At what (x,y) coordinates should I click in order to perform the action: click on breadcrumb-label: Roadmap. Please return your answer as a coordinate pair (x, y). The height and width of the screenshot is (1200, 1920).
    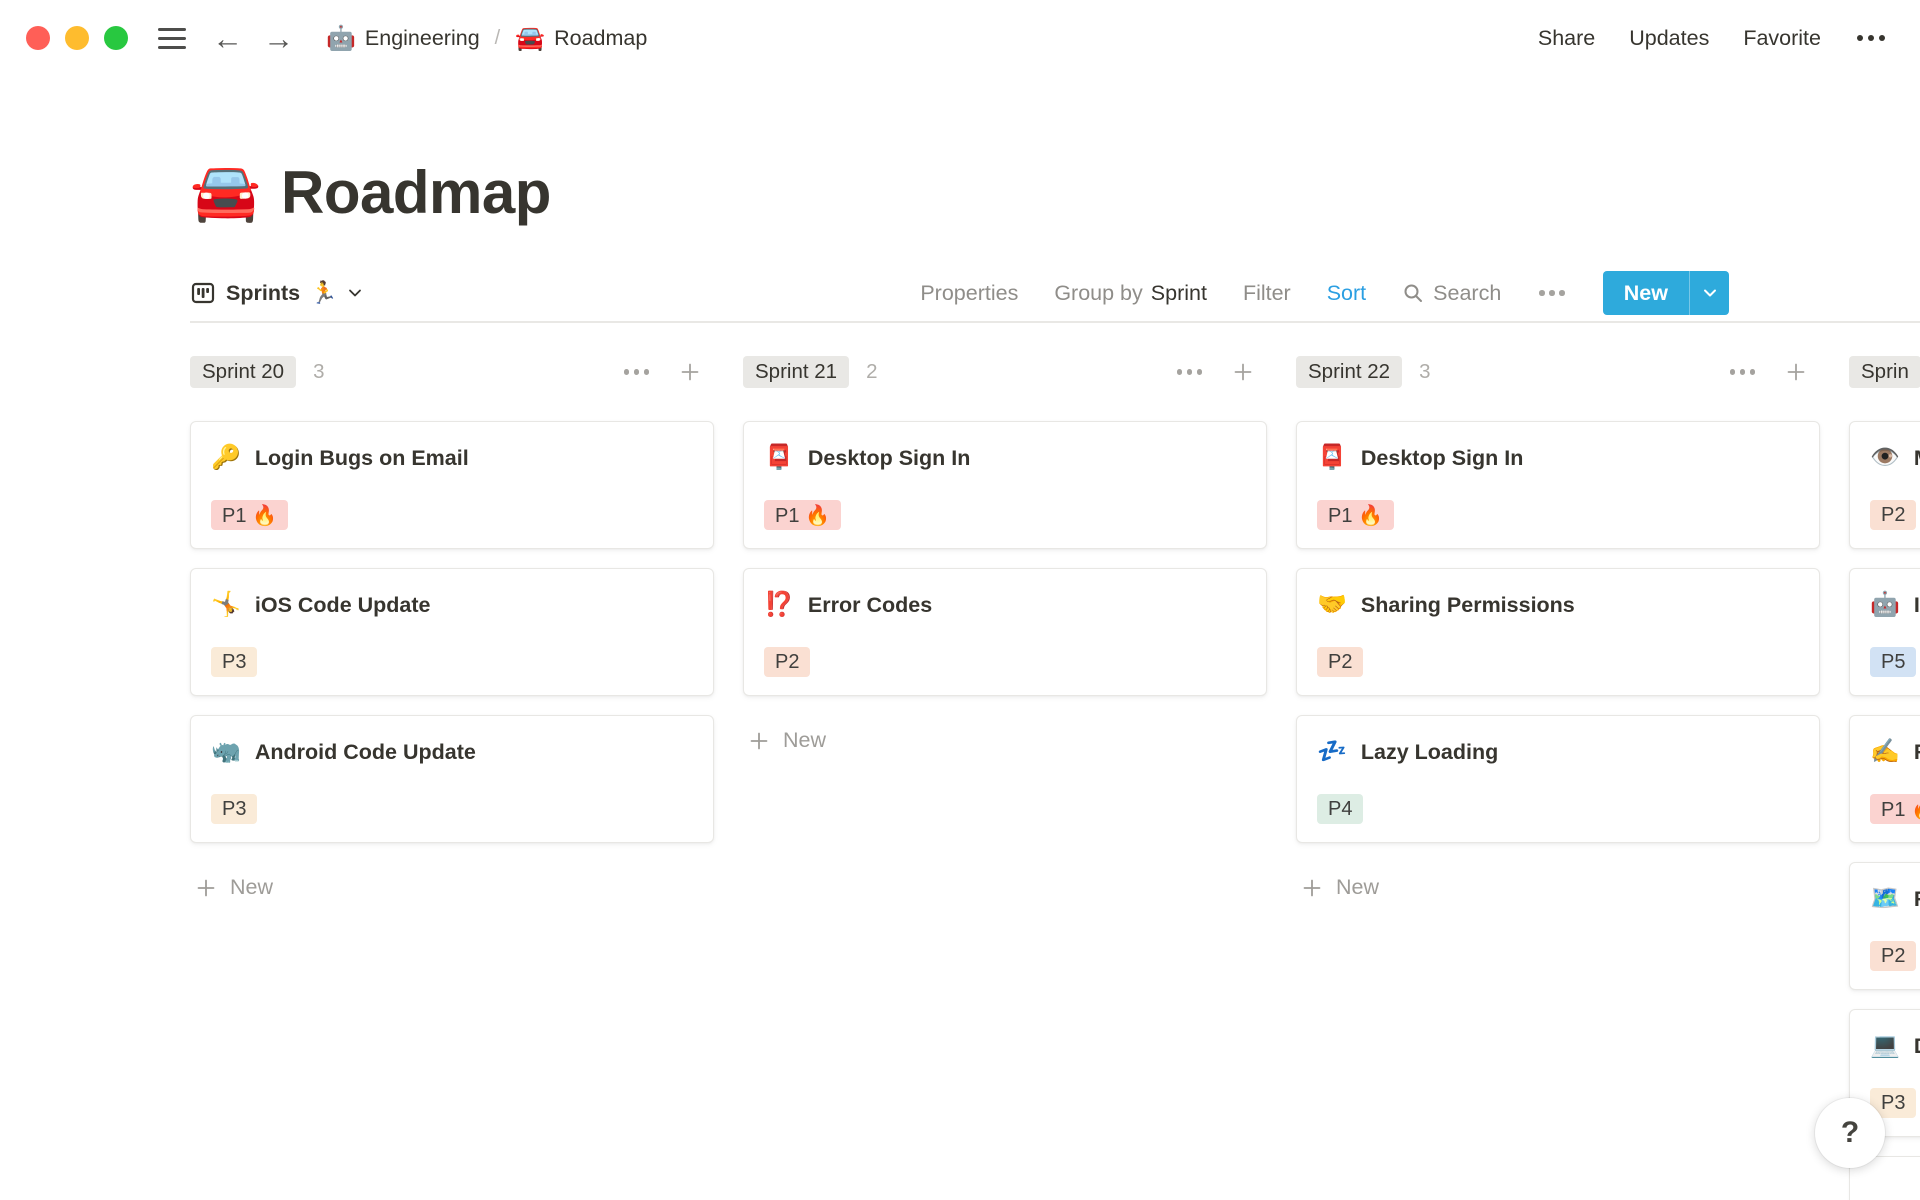
    Looking at the image, I should click on (601, 37).